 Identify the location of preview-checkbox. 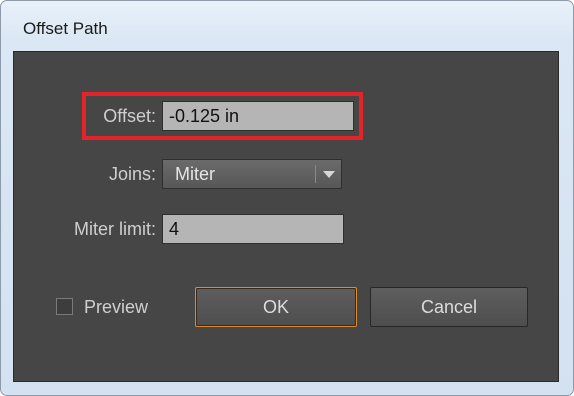
(64, 306).